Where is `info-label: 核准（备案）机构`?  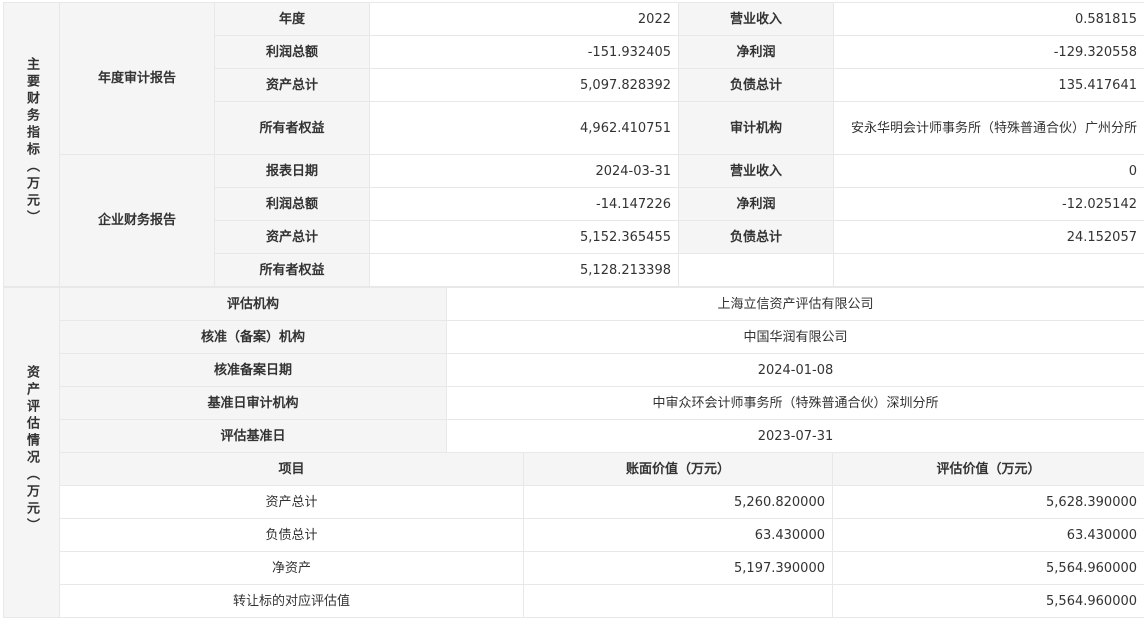 info-label: 核准（备案）机构 is located at coordinates (253, 337).